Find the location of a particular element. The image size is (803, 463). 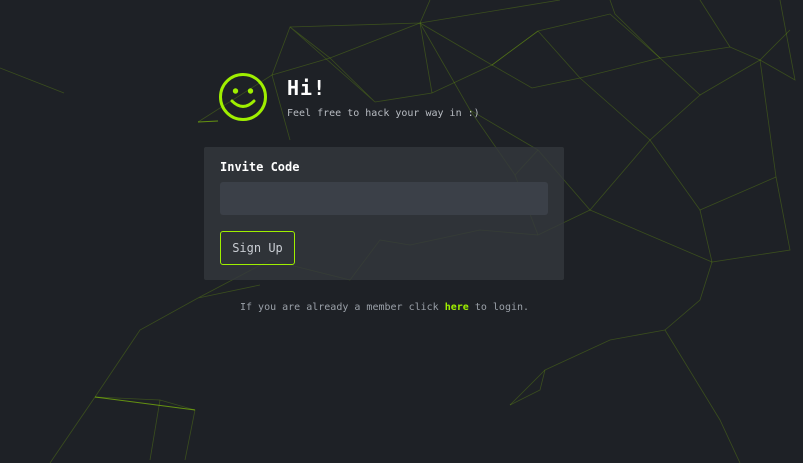

invite-code-label: Invite Code is located at coordinates (260, 167).